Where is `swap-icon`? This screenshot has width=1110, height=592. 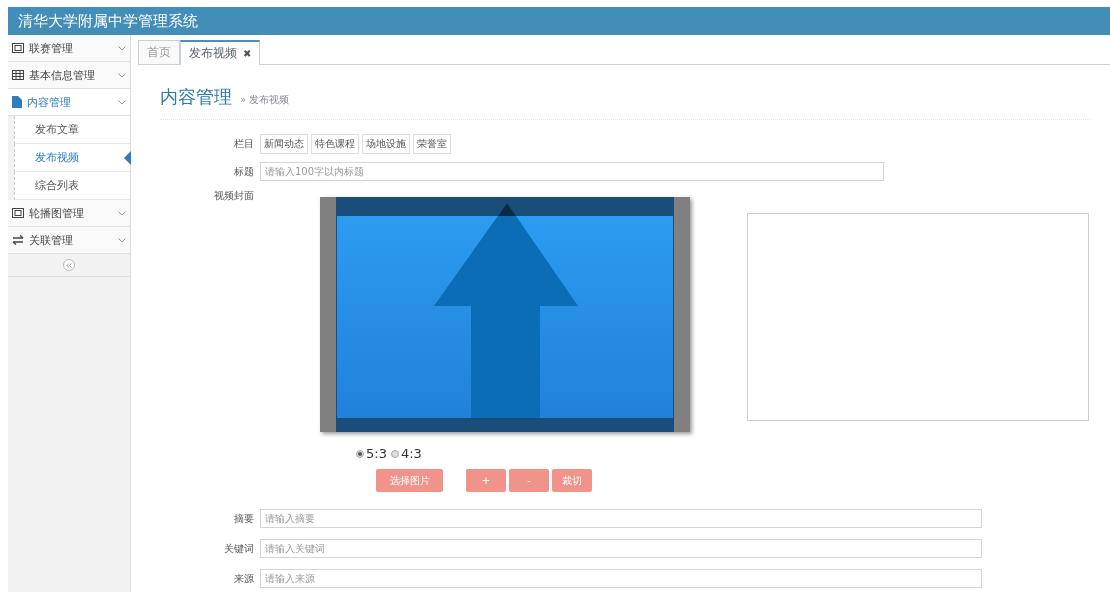
swap-icon is located at coordinates (18, 240).